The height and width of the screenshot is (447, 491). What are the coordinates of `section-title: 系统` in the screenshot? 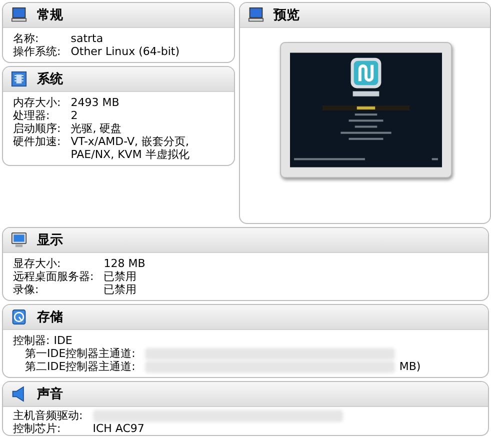 It's located at (50, 79).